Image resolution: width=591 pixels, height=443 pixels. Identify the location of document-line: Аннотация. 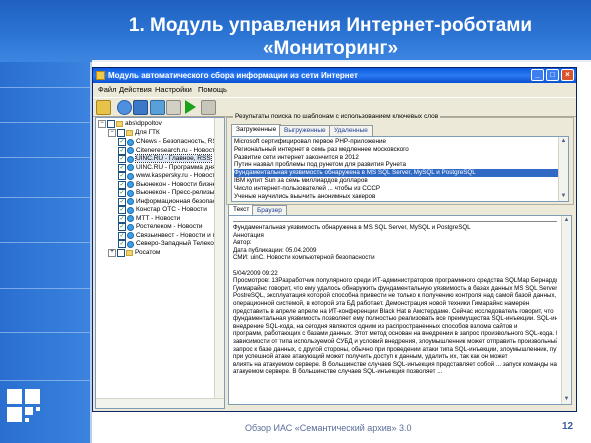
(248, 235).